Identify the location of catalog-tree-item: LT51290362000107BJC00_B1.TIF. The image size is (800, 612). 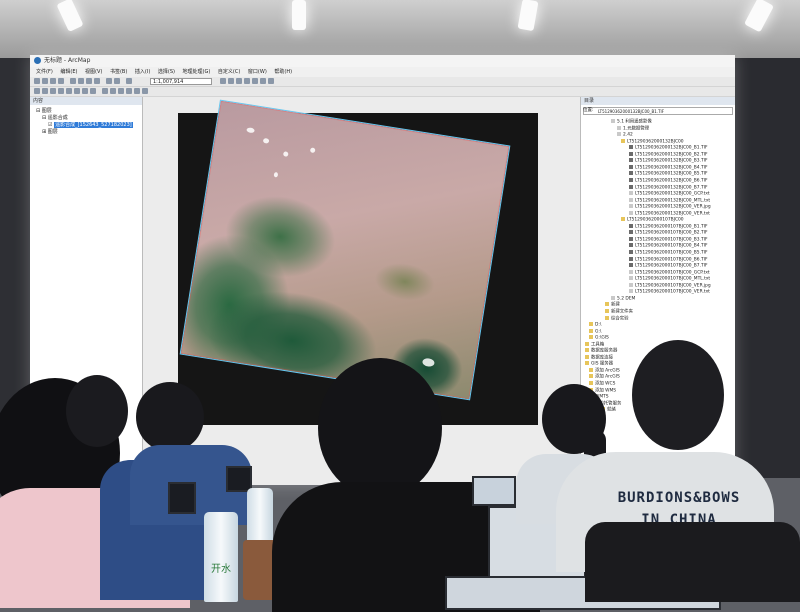
(668, 226).